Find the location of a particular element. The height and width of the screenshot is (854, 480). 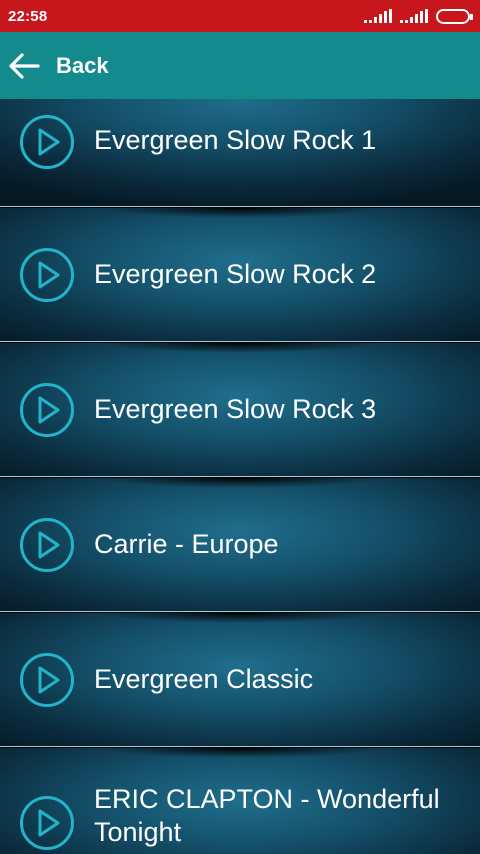

track-title: Carrie - Europe is located at coordinates (186, 544).